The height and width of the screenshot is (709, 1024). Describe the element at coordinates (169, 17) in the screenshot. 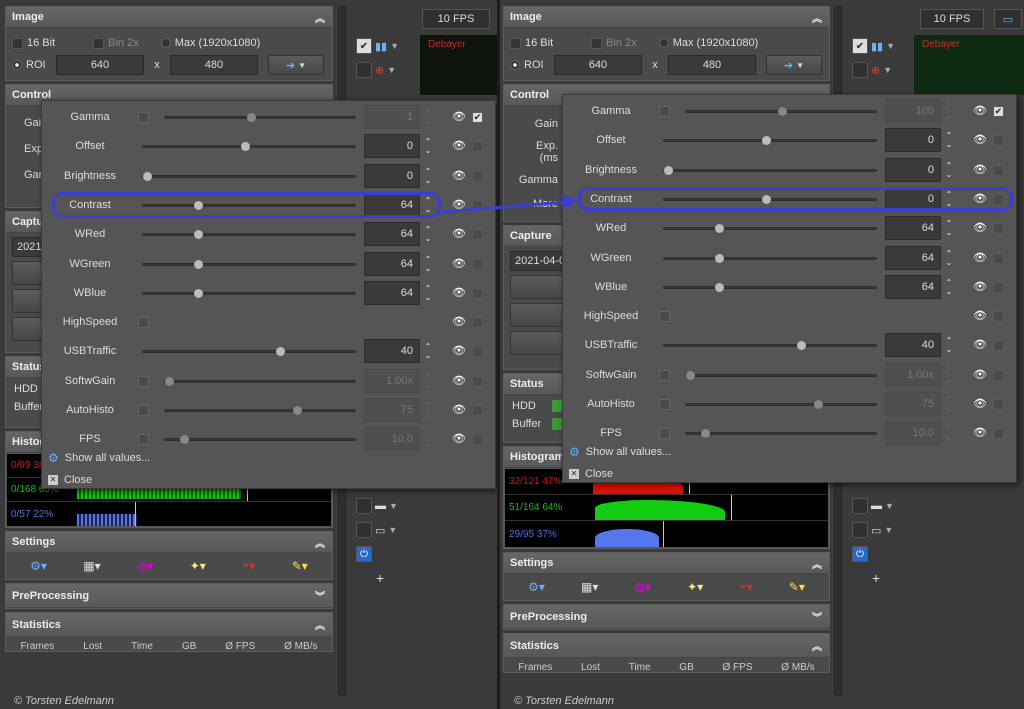

I see `image-panel-header: Image ︽` at that location.